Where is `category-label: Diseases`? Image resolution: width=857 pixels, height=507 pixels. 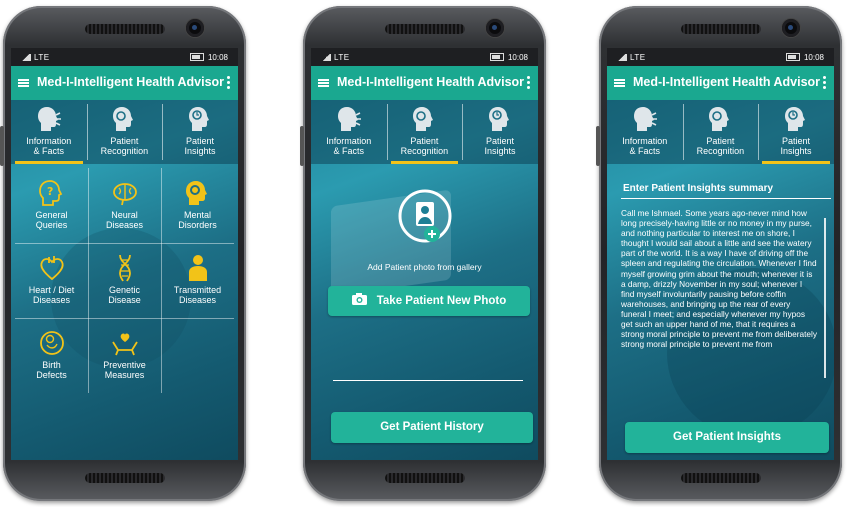 category-label: Diseases is located at coordinates (197, 300).